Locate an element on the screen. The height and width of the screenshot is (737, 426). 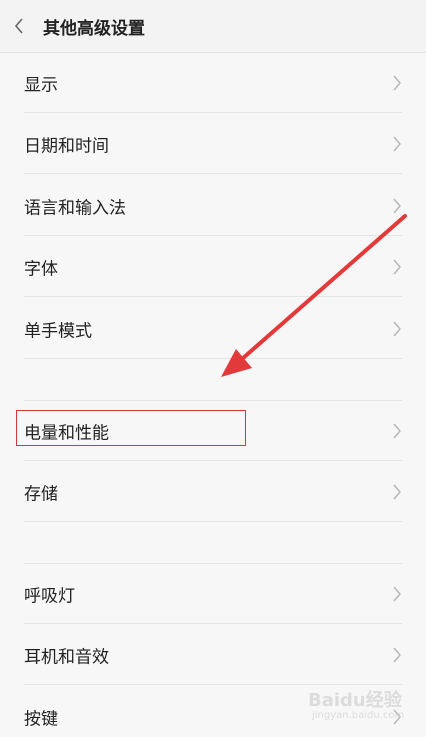
top-bar: 其他高级设置 is located at coordinates (213, 26).